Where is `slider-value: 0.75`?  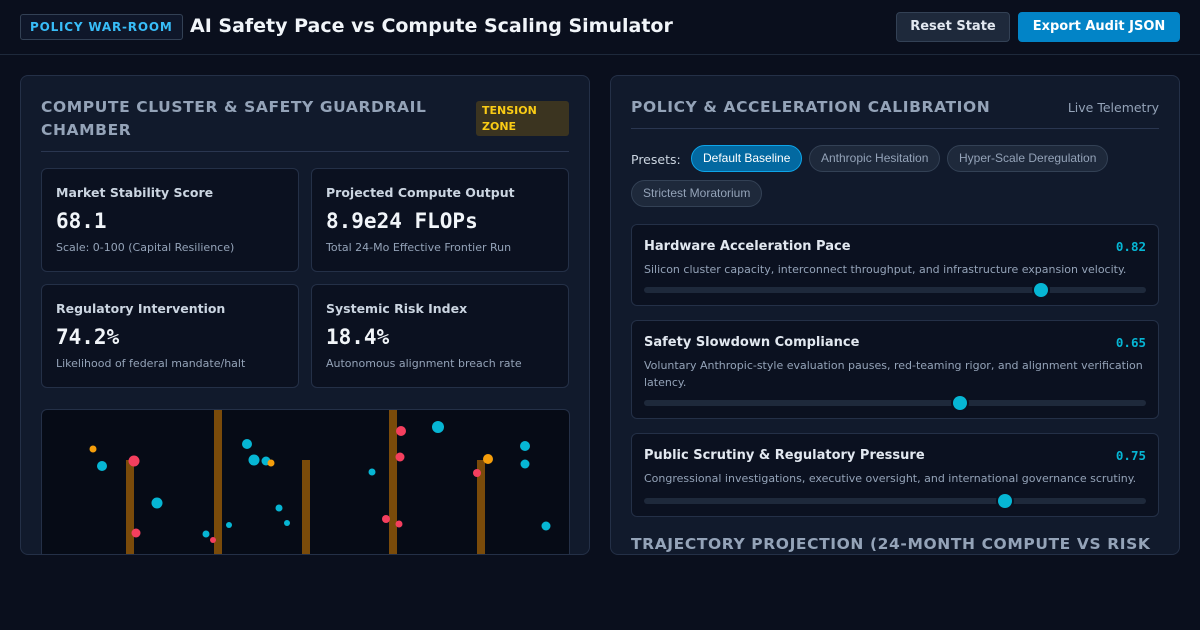
slider-value: 0.75 is located at coordinates (1130, 455).